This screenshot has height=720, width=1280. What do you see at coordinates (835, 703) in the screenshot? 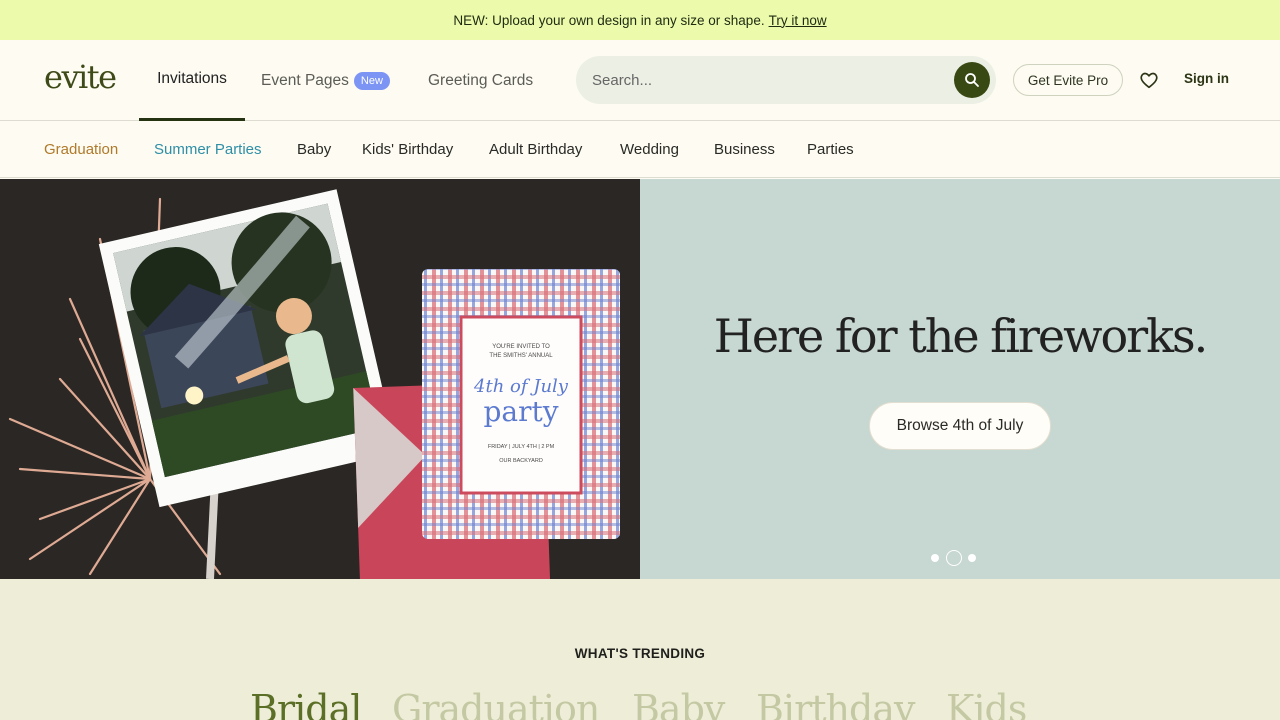
I see `trending-item-birthday: Birthday` at bounding box center [835, 703].